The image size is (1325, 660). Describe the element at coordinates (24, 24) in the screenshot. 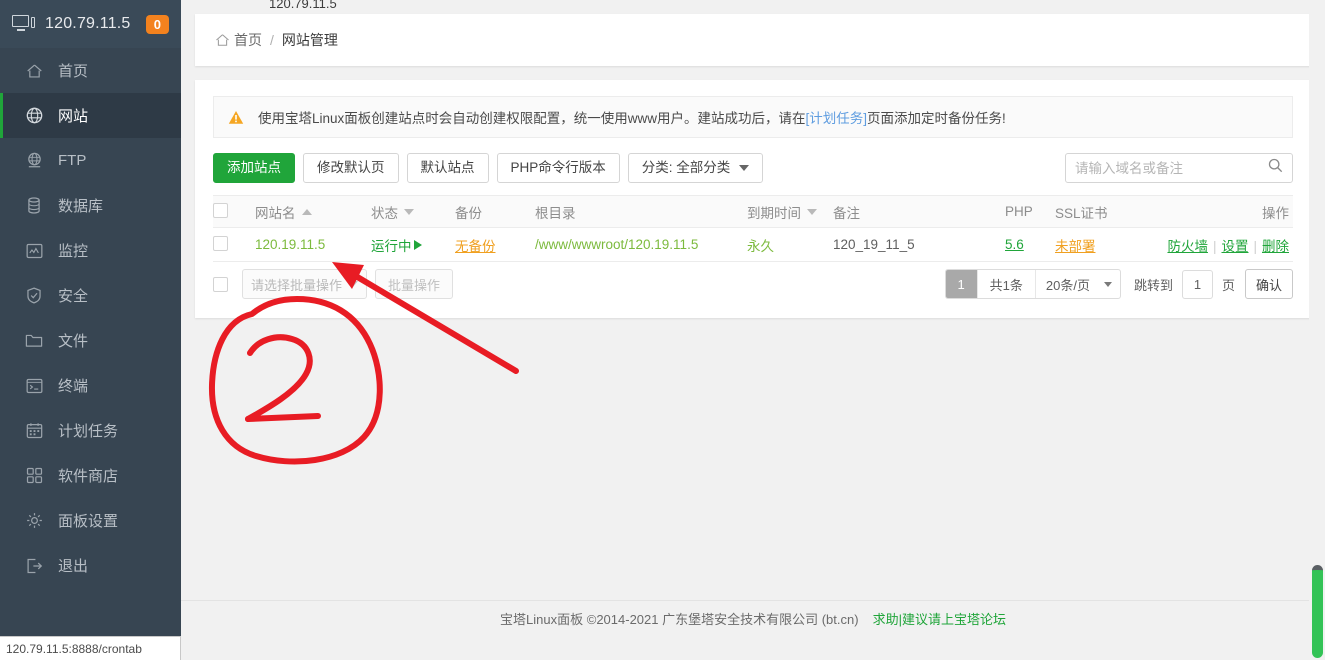

I see `monitor-icon` at that location.